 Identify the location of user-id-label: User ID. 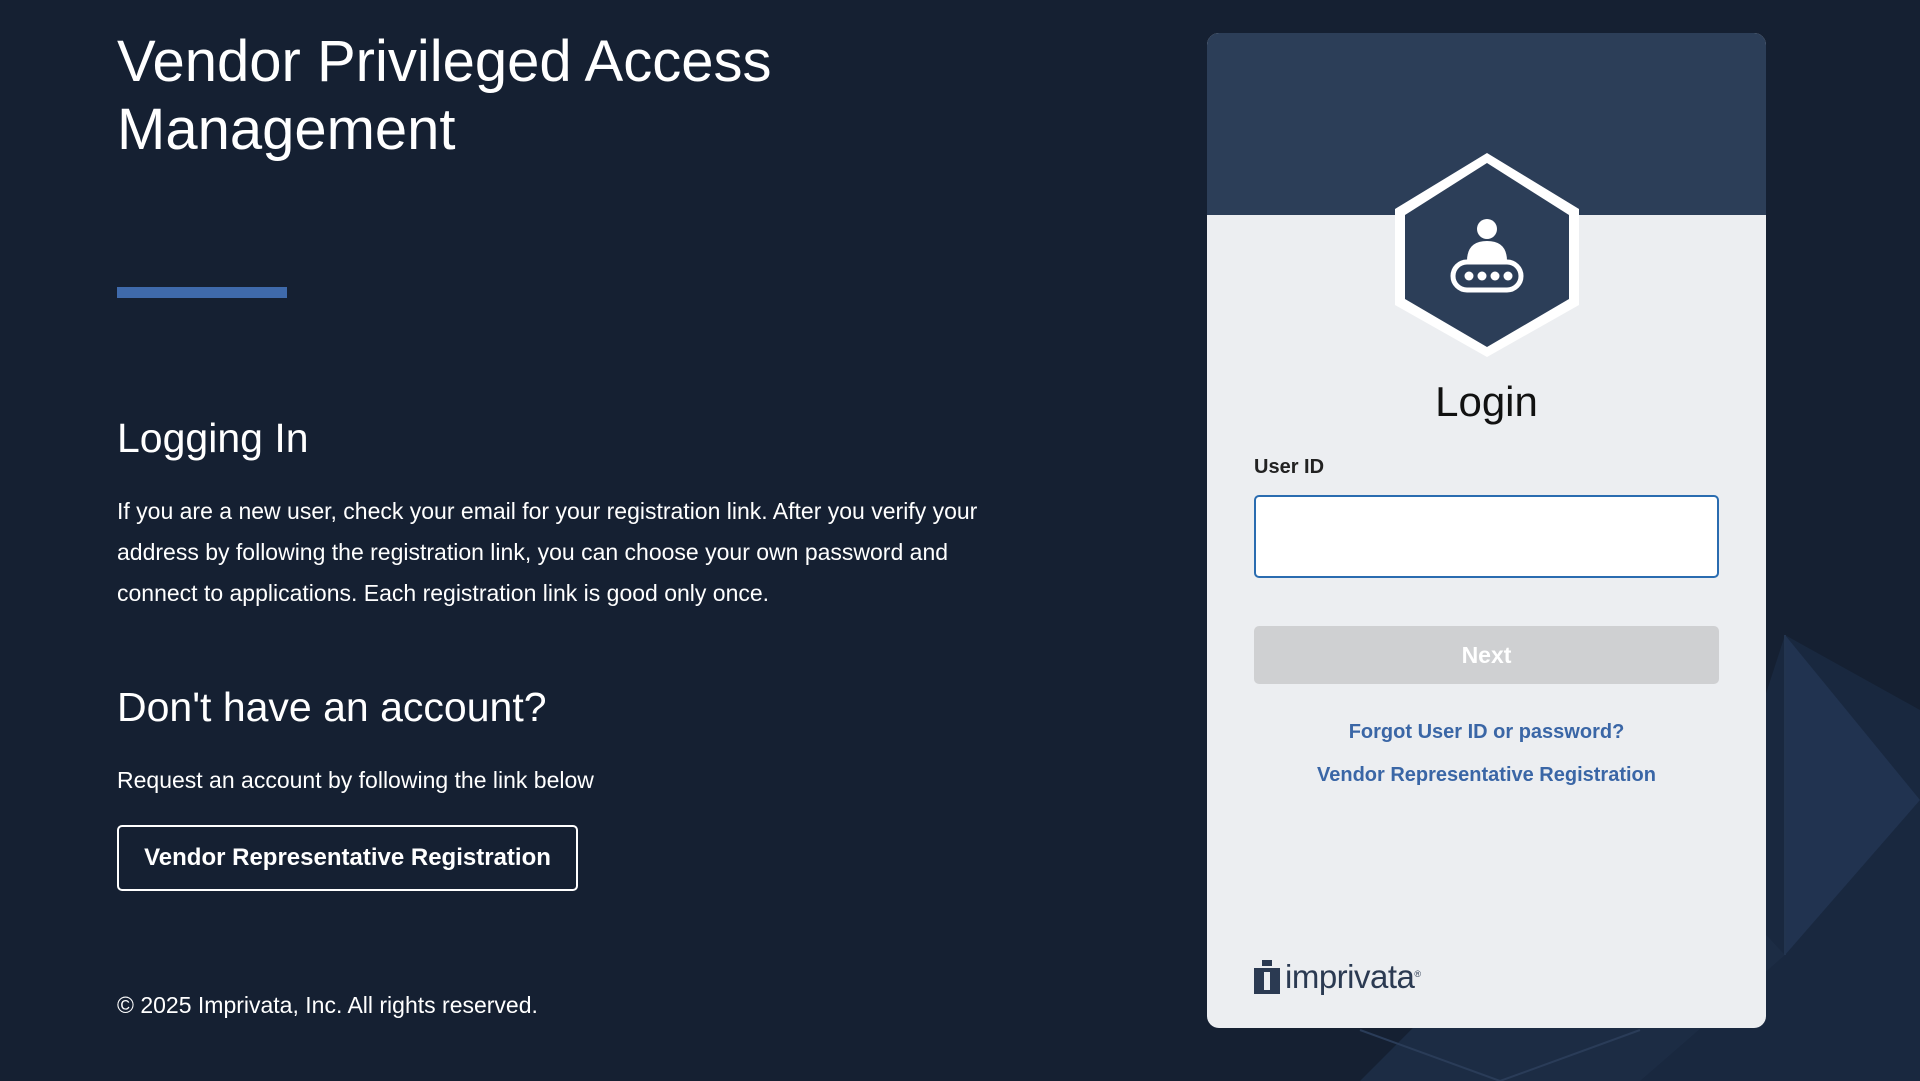
(1289, 467).